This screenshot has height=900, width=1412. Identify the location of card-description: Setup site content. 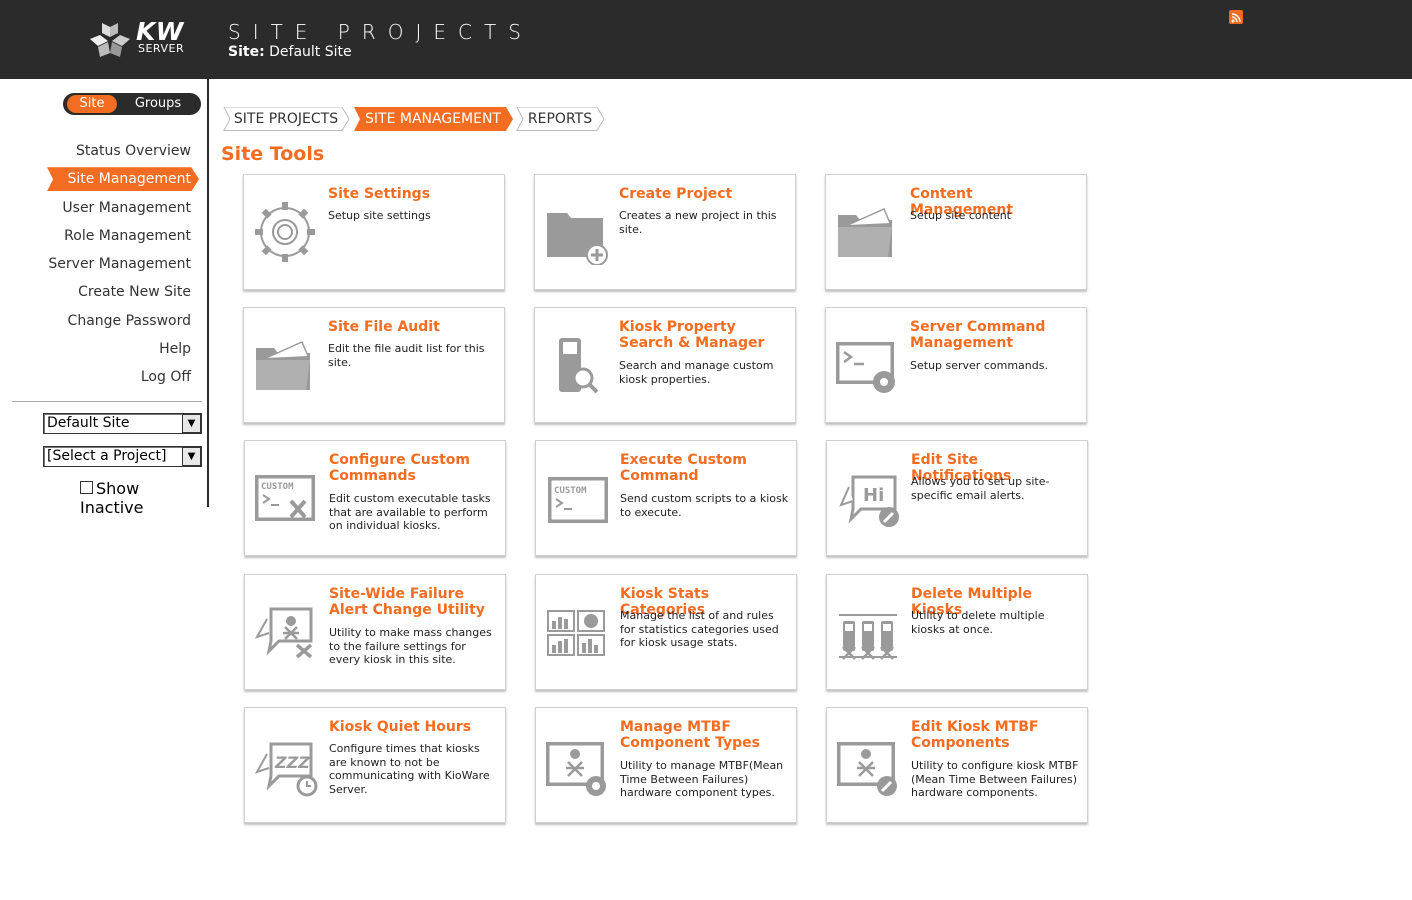
(960, 215).